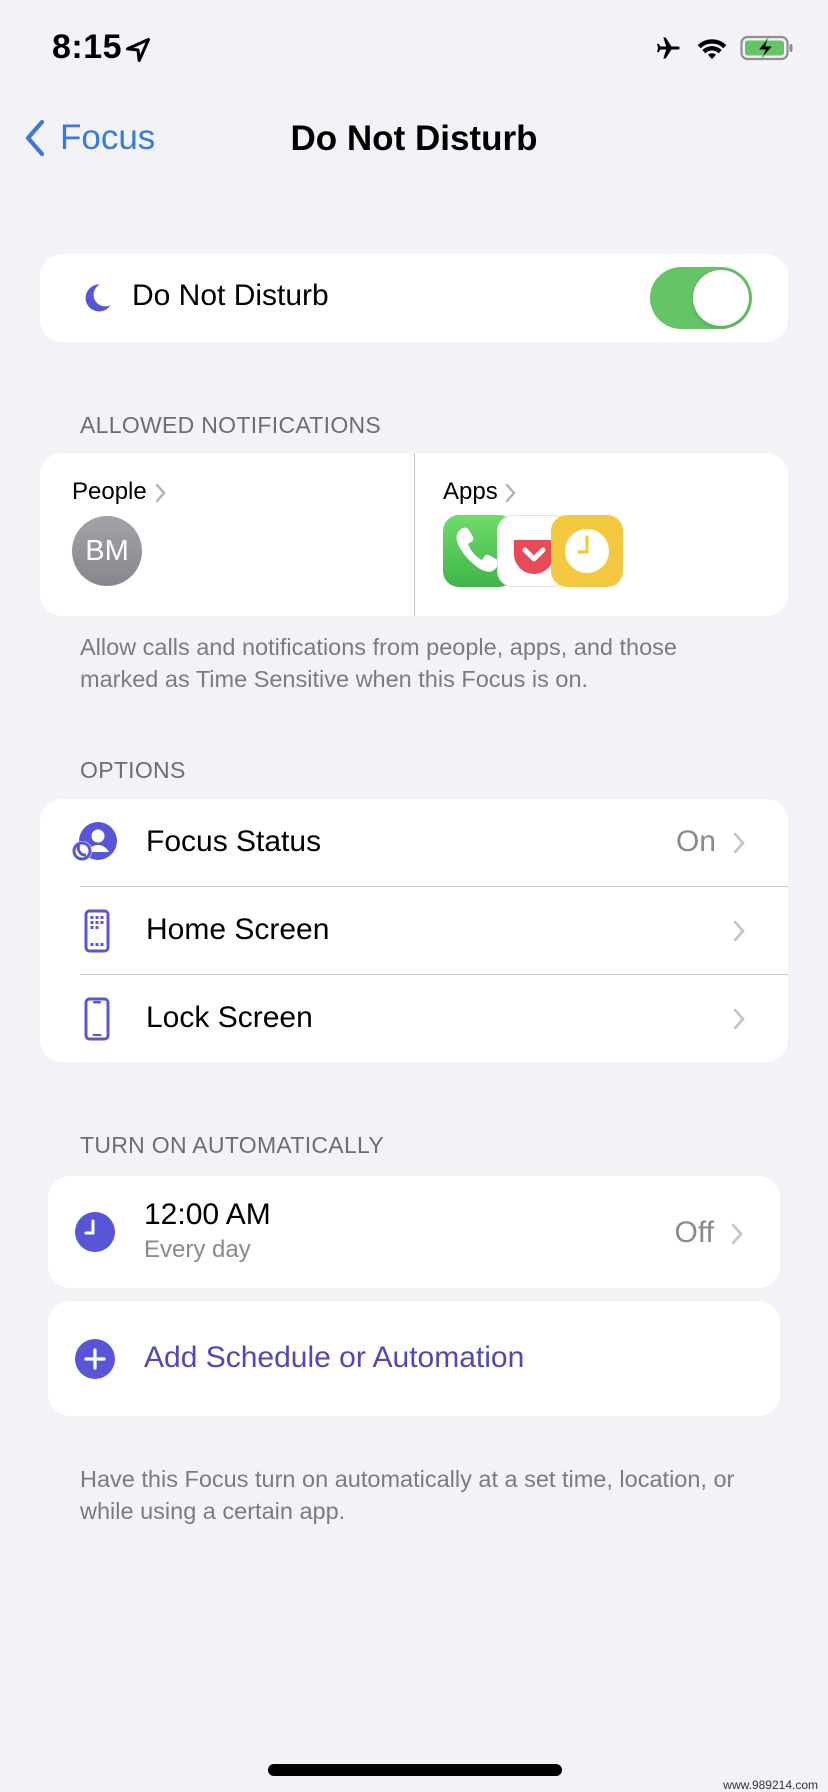  What do you see at coordinates (414, 1018) in the screenshot?
I see `option-lock-screen: Lock Screen` at bounding box center [414, 1018].